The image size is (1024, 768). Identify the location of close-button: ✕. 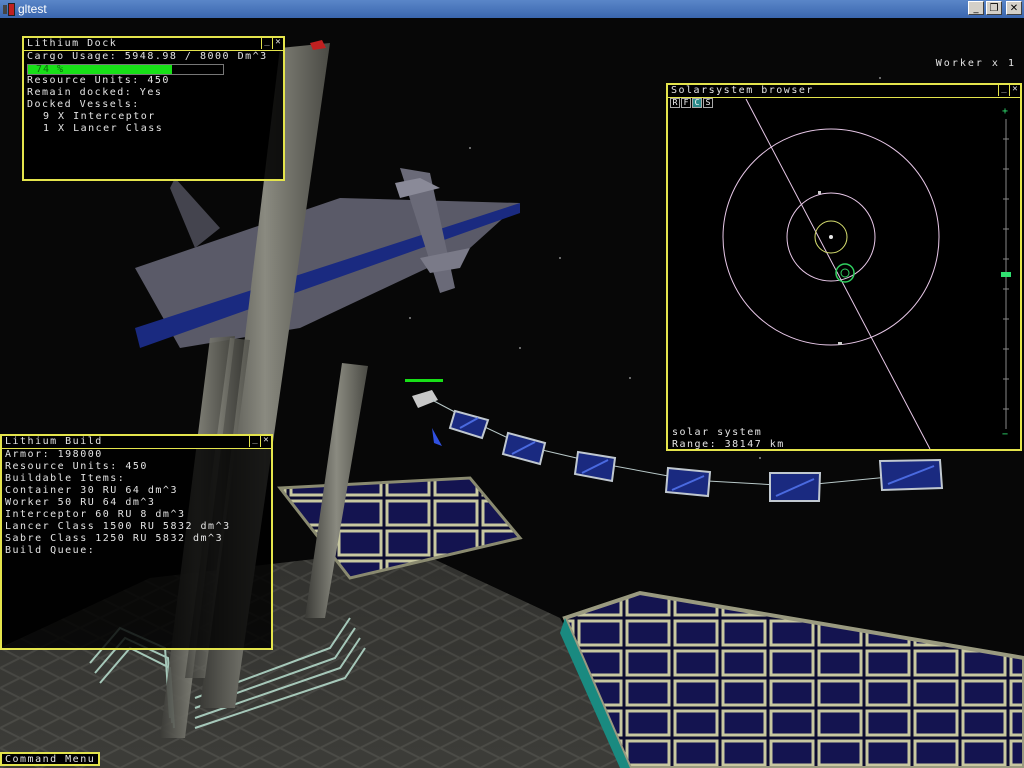
(1014, 8).